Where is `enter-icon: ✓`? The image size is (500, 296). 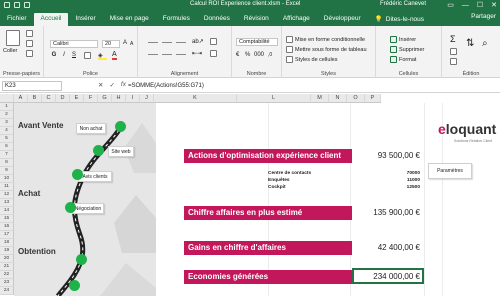
enter-icon: ✓ is located at coordinates (111, 85).